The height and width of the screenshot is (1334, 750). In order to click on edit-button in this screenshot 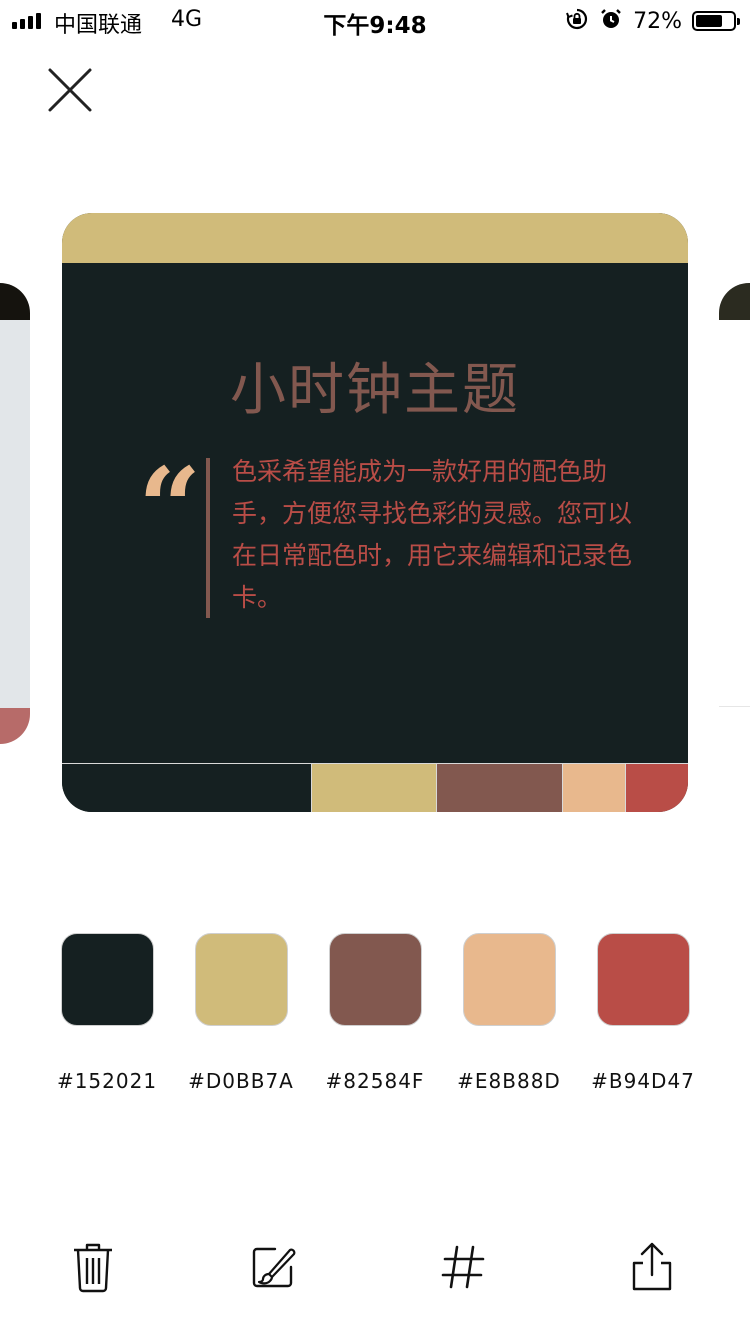, I will do `click(273, 1267)`.